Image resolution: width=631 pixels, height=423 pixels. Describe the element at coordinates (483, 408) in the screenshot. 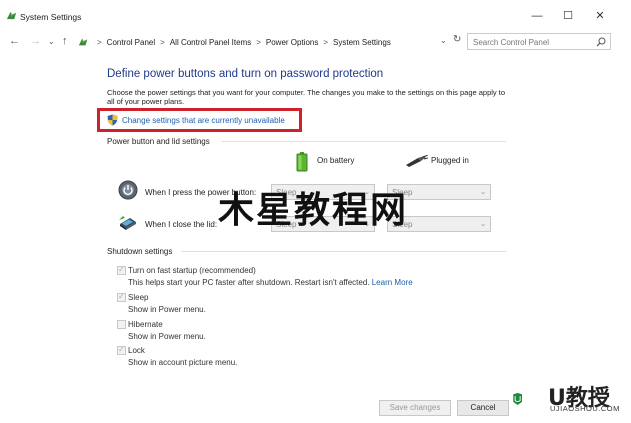

I see `cancel-button: Cancel` at that location.